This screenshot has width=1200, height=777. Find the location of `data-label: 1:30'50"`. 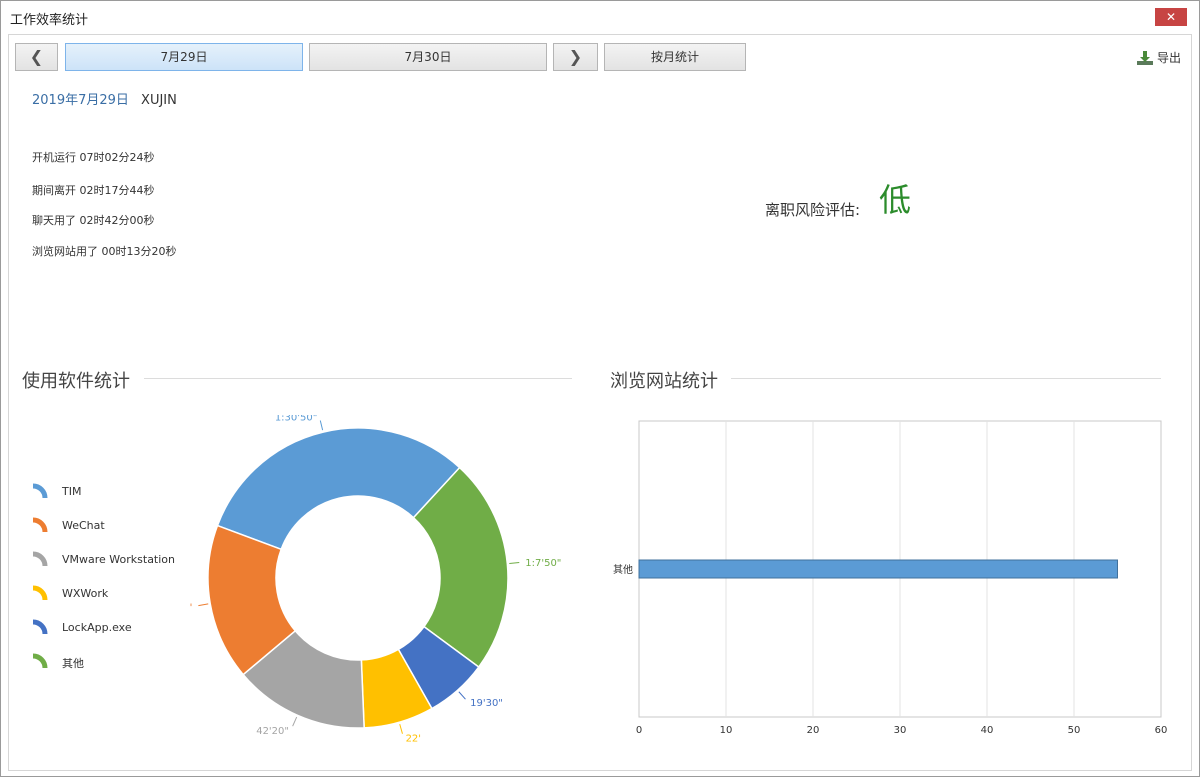

data-label: 1:30'50" is located at coordinates (296, 419).